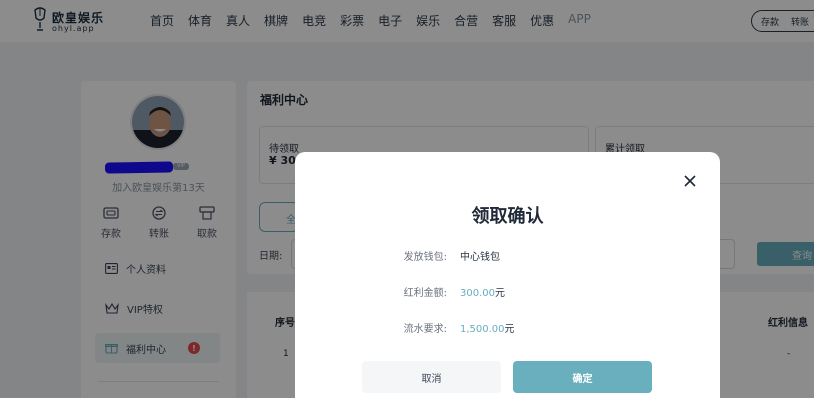  I want to click on amount-row: 红利金额: 300.00元, so click(507, 292).